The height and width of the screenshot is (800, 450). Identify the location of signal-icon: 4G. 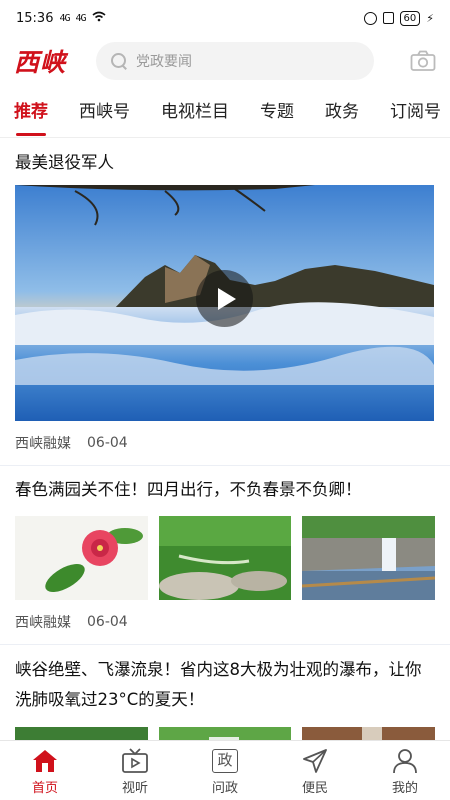
(64, 18).